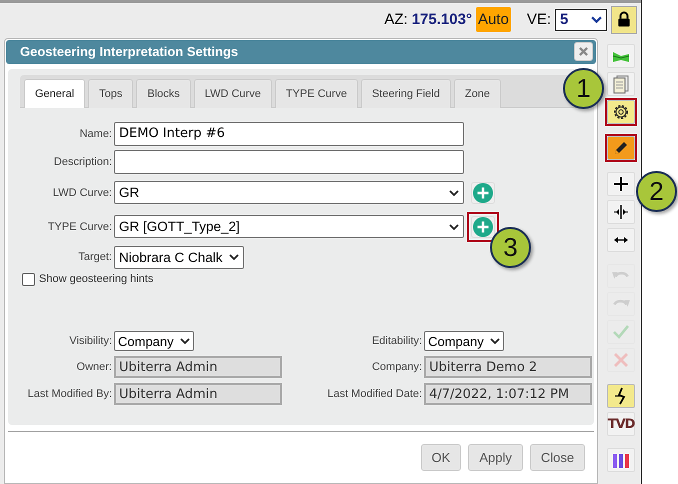 Image resolution: width=678 pixels, height=484 pixels. What do you see at coordinates (289, 134) in the screenshot?
I see `text-field: DEMO Interp #6` at bounding box center [289, 134].